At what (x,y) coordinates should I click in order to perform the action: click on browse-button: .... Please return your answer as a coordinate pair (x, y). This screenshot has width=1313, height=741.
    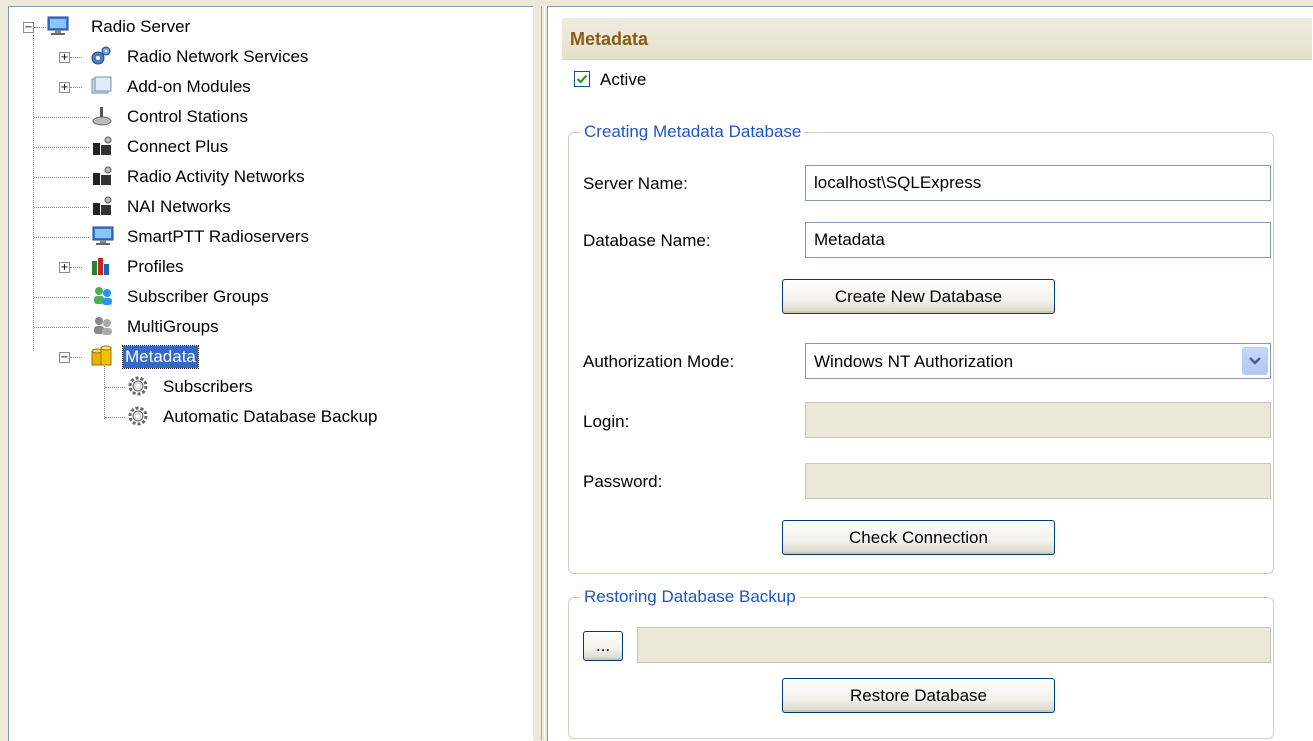
    Looking at the image, I should click on (603, 646).